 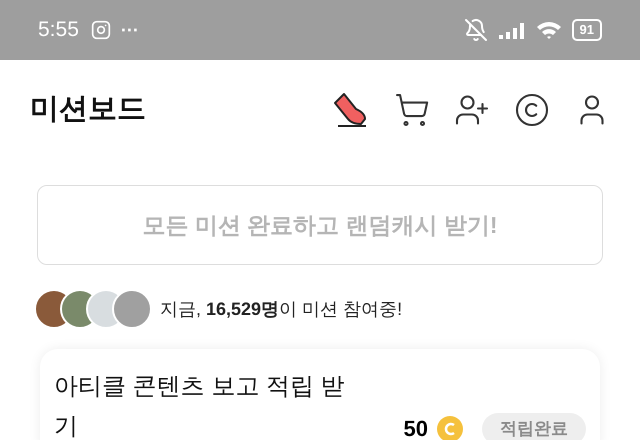 I want to click on coin-icon, so click(x=532, y=110).